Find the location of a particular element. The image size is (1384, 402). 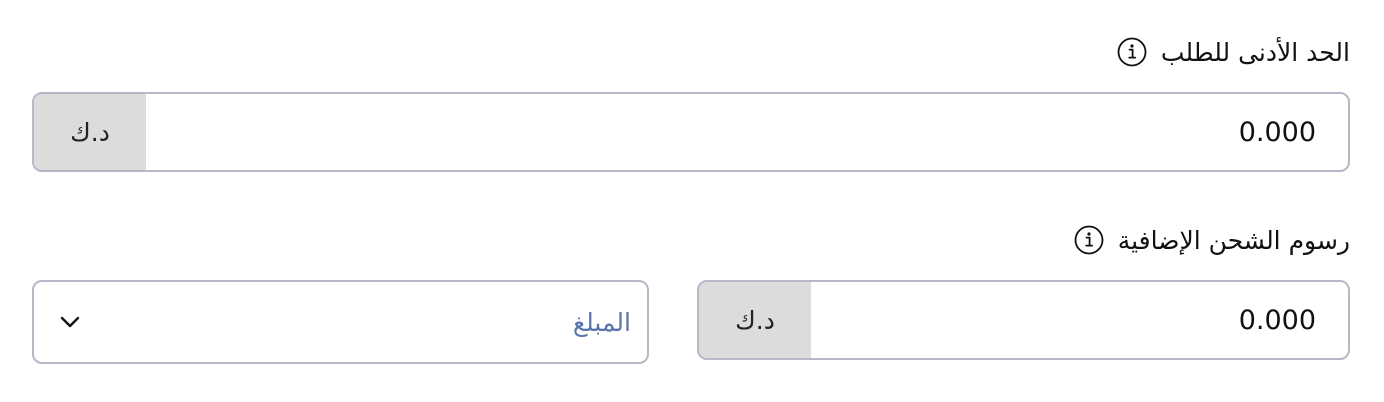

extra-shipping-input is located at coordinates (1079, 320).